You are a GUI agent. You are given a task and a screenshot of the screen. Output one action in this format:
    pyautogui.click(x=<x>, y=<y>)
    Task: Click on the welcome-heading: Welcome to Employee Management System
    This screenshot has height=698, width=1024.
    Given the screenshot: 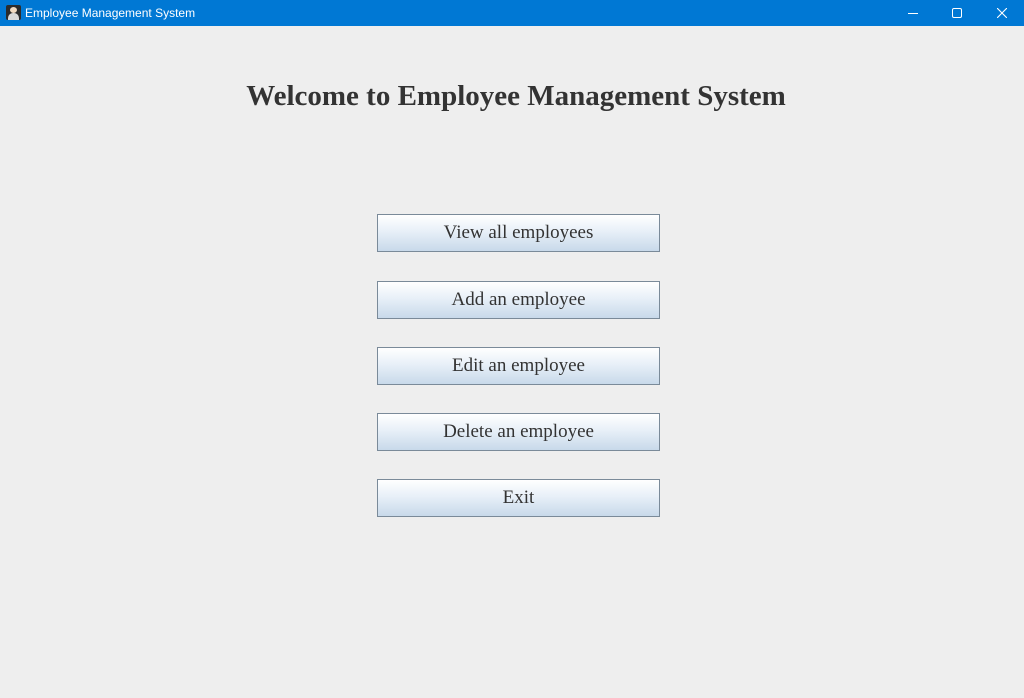 What is the action you would take?
    pyautogui.click(x=516, y=96)
    